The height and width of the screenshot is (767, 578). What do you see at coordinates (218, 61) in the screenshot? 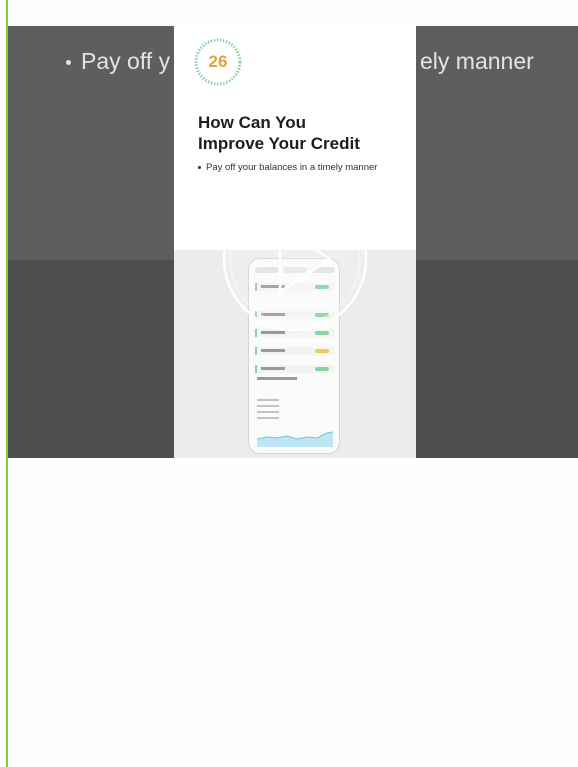
I see `credit-score-value: 26` at bounding box center [218, 61].